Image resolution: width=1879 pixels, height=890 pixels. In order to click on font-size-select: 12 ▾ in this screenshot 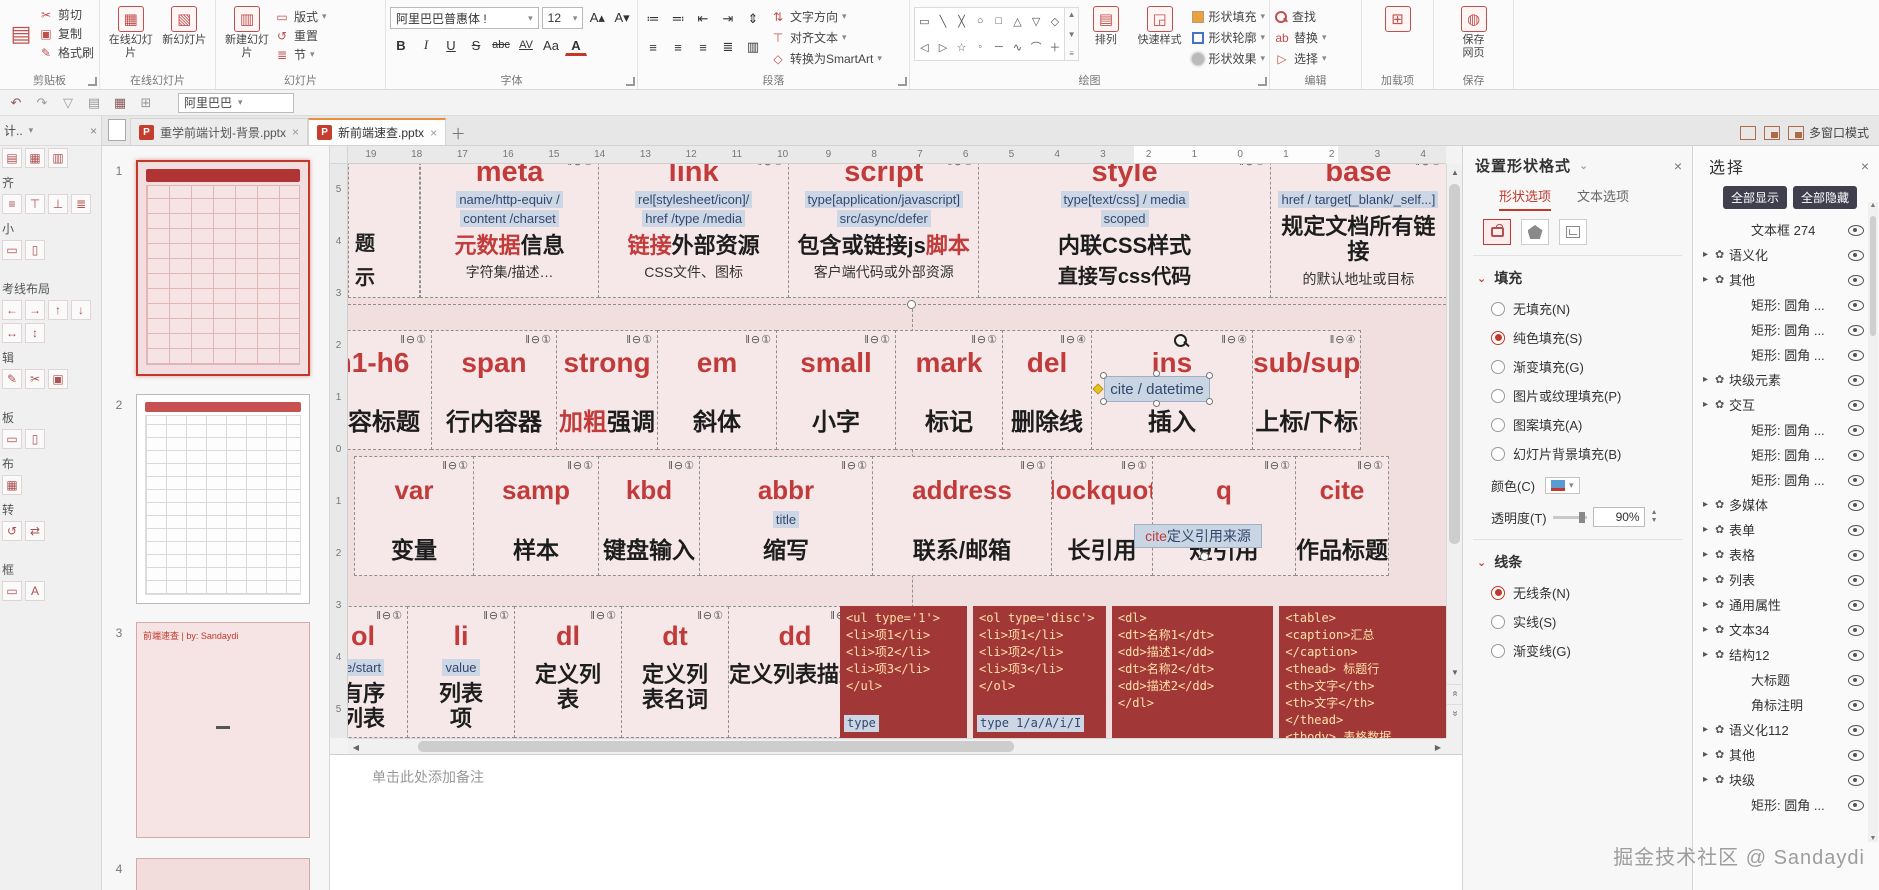, I will do `click(562, 18)`.